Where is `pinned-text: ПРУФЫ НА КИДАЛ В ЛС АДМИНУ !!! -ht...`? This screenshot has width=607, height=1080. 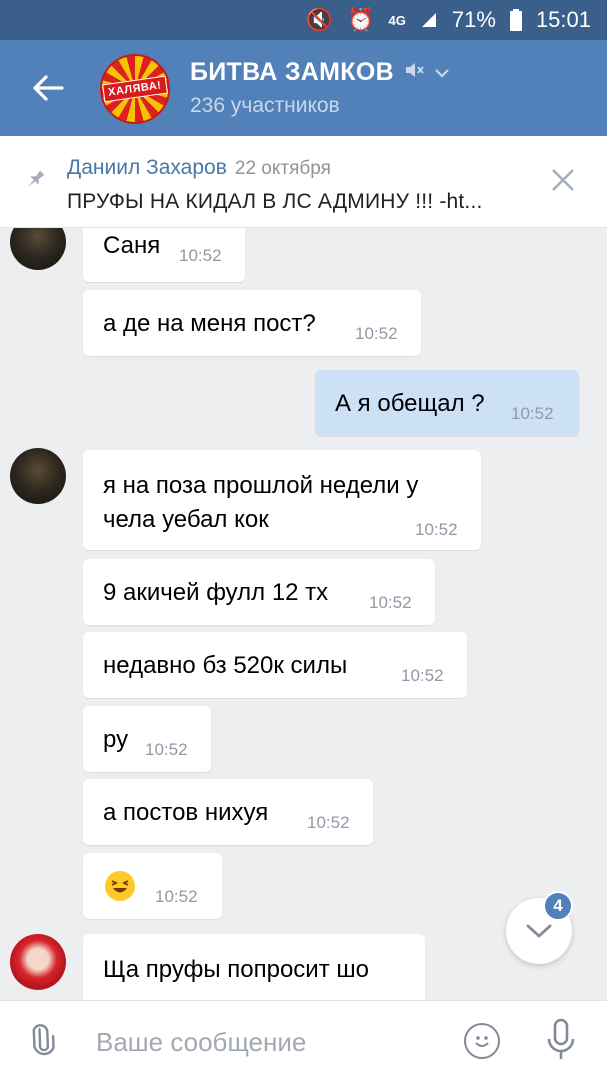 pinned-text: ПРУФЫ НА КИДАЛ В ЛС АДМИНУ !!! -ht... is located at coordinates (275, 201).